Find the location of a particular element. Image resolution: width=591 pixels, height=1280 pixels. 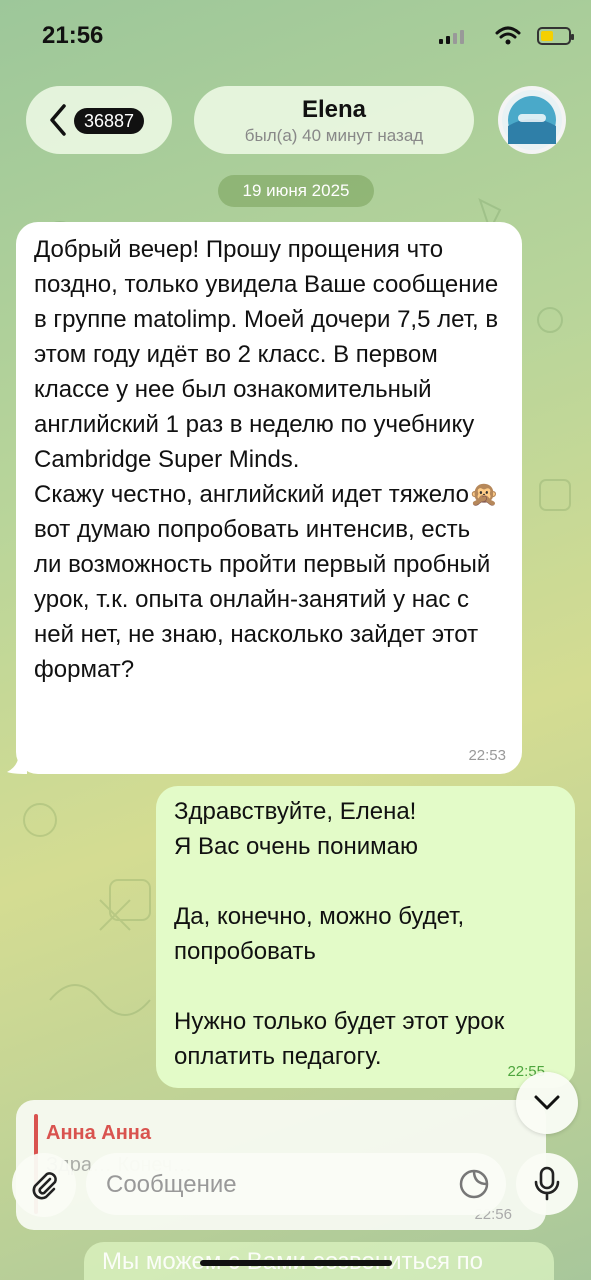

status-bar: 21:56 is located at coordinates (295, 35).